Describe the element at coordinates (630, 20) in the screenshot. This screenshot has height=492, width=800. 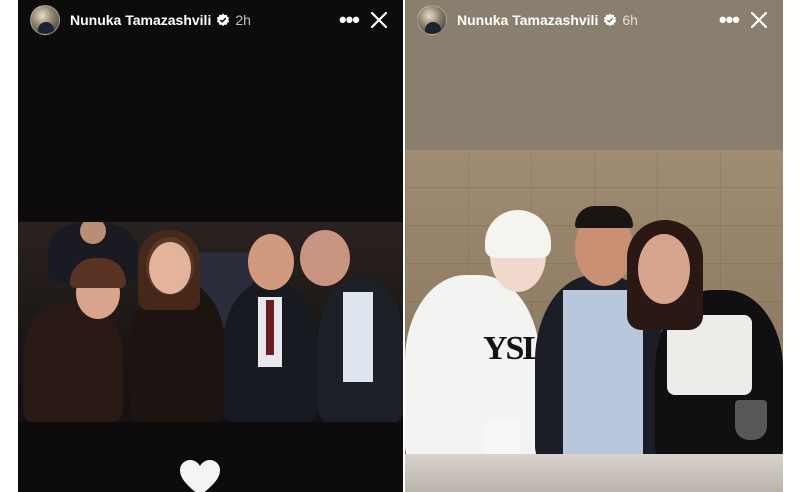
I see `post-time: 6h` at that location.